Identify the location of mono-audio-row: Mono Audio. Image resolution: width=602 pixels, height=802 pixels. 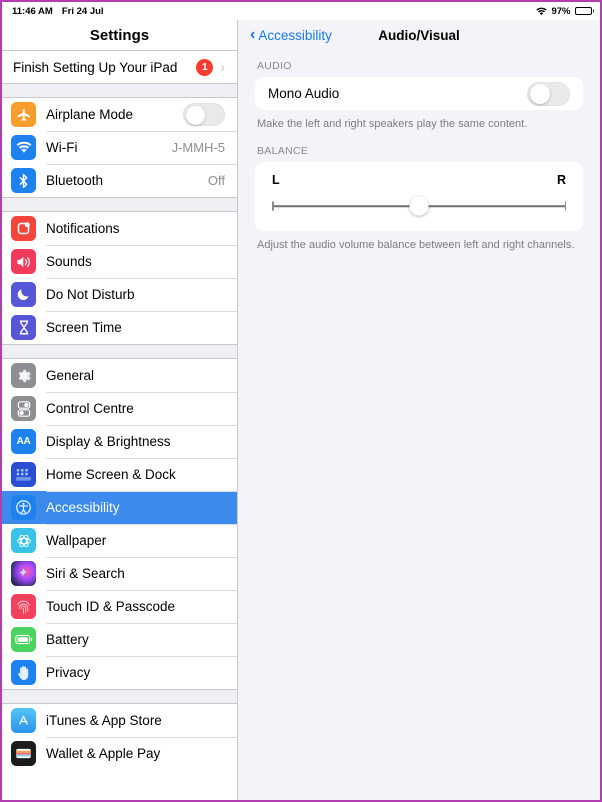
(419, 93).